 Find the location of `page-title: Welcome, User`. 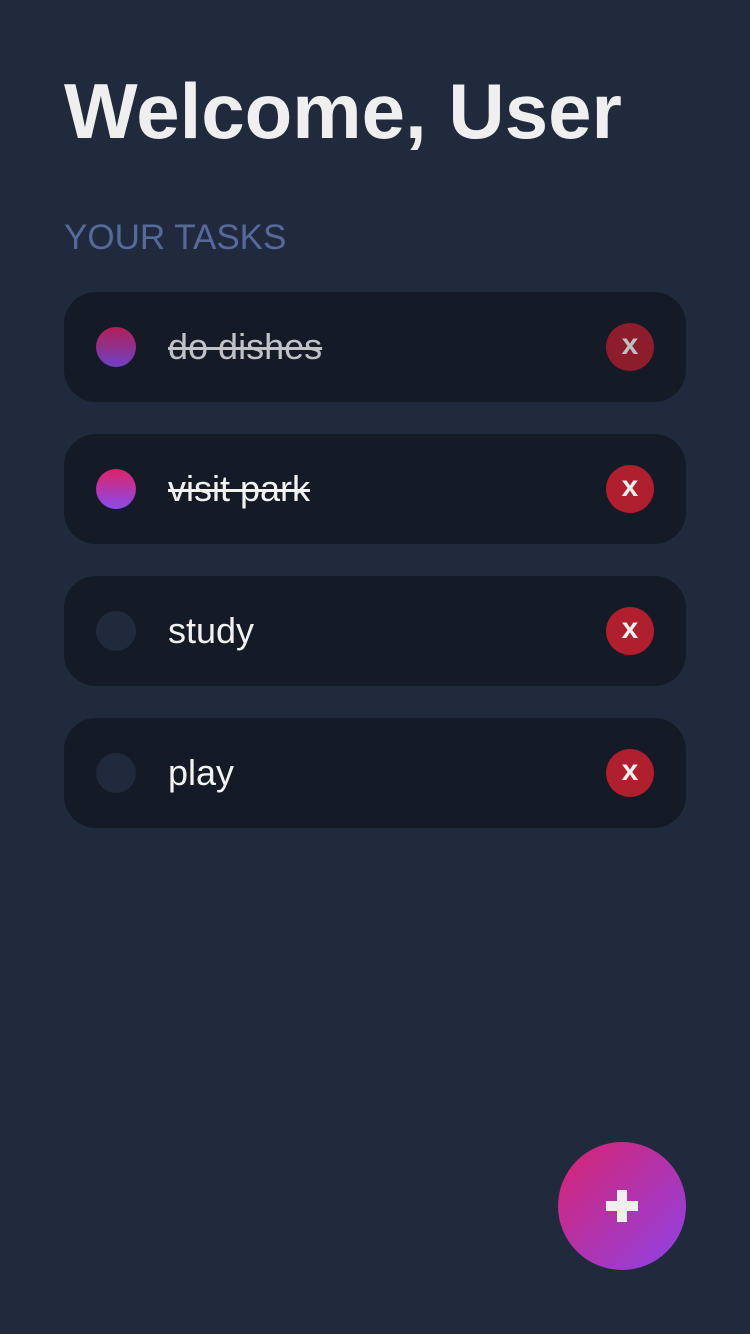

page-title: Welcome, User is located at coordinates (343, 111).